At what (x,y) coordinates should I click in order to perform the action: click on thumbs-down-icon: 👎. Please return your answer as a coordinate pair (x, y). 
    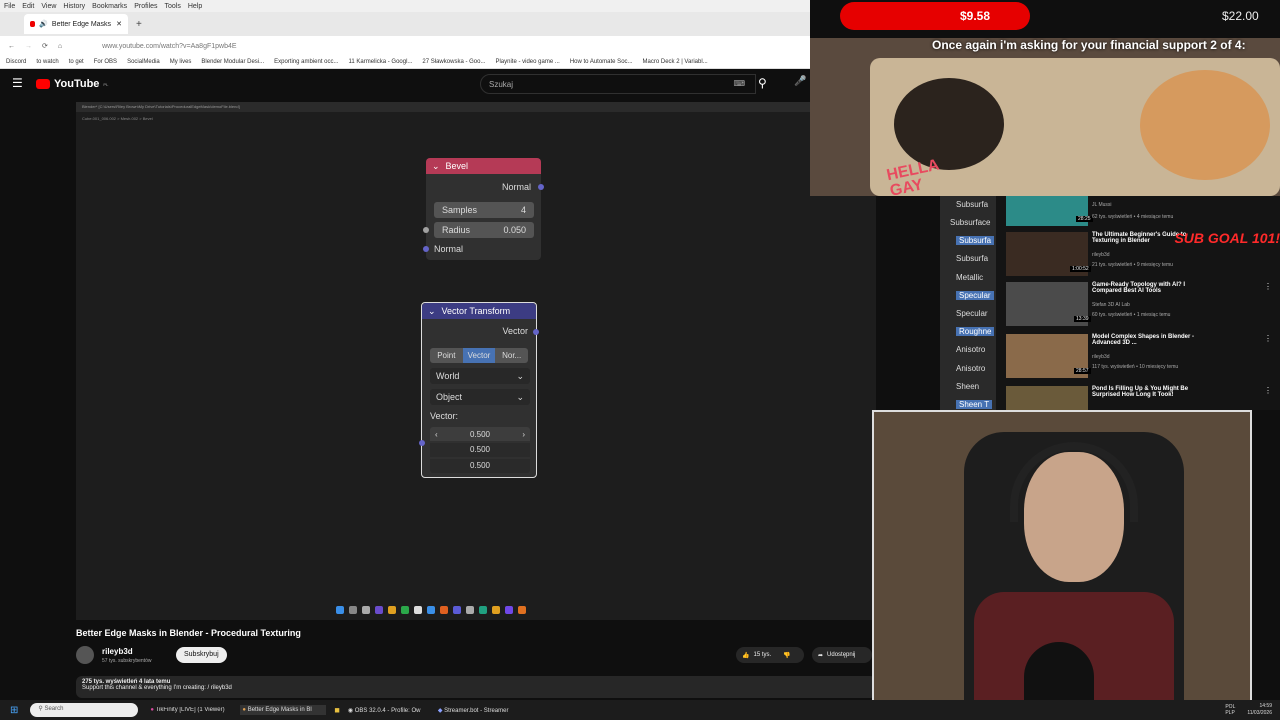
    Looking at the image, I should click on (786, 655).